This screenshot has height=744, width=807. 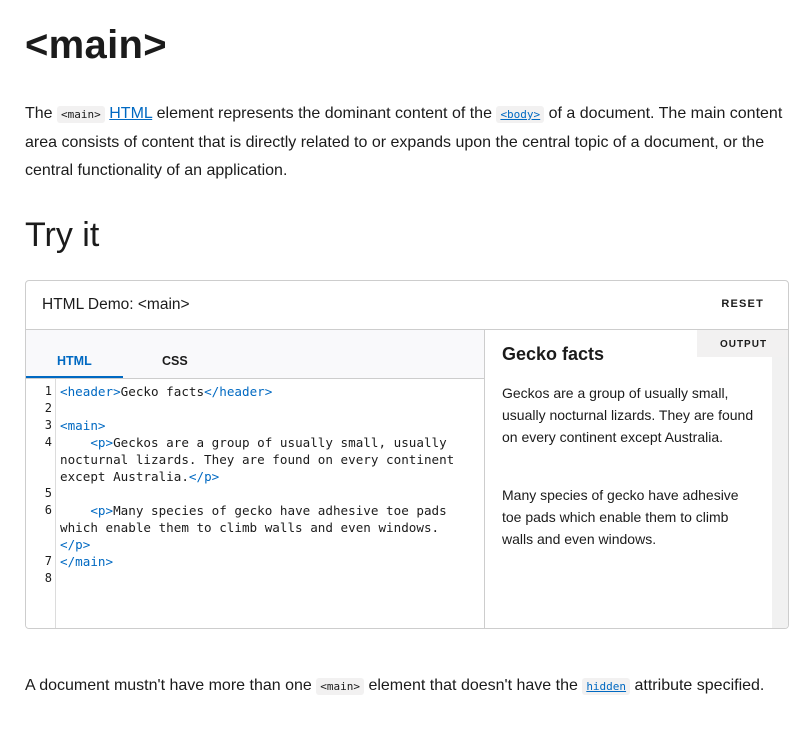 I want to click on line-number: 1, so click(x=48, y=391).